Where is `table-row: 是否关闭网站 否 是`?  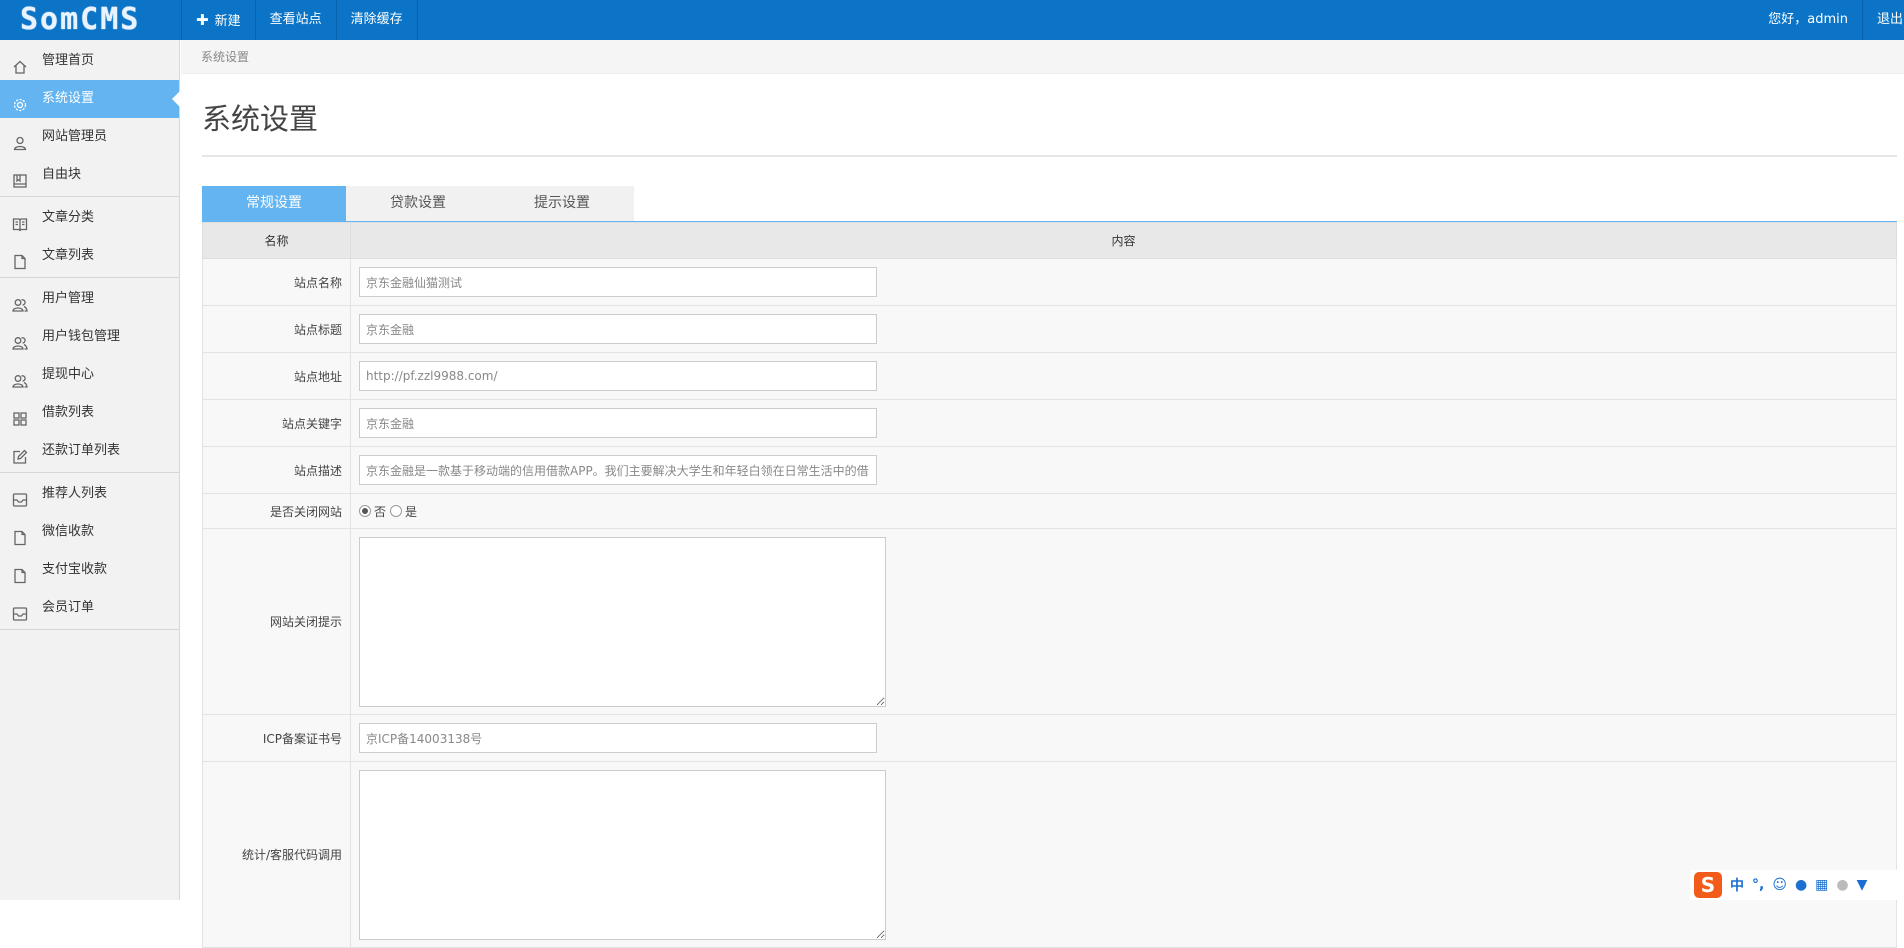
table-row: 是否关闭网站 否 是 is located at coordinates (1049, 511).